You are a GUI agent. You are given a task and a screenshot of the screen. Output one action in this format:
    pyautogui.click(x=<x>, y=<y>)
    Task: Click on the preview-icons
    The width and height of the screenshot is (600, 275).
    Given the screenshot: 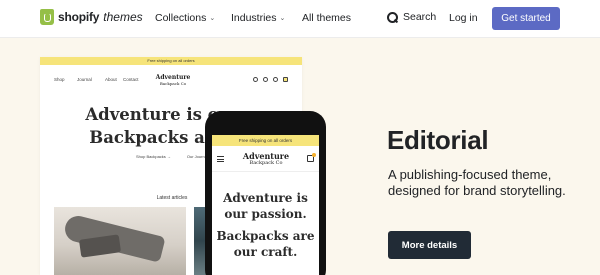 What is the action you would take?
    pyautogui.click(x=270, y=79)
    